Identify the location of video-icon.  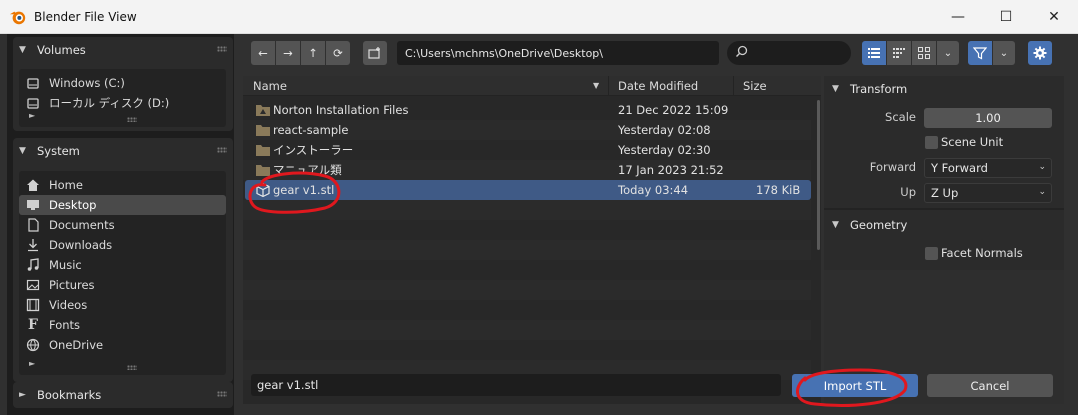
(33, 305).